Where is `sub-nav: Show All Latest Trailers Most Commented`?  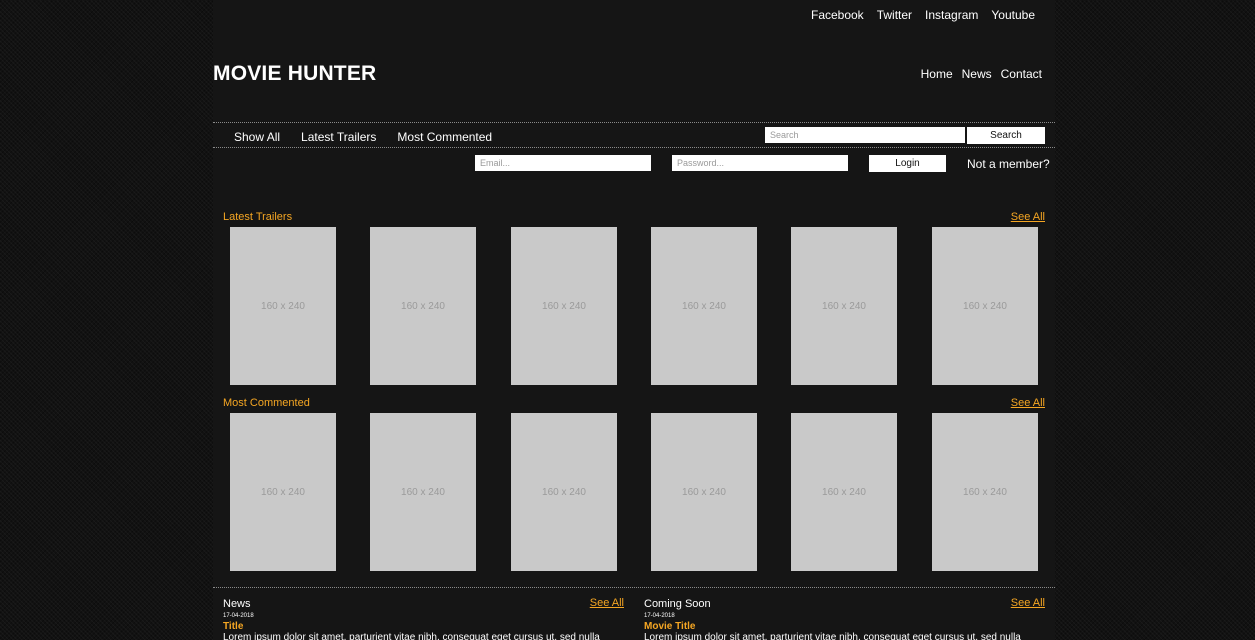
sub-nav: Show All Latest Trailers Most Commented is located at coordinates (363, 137).